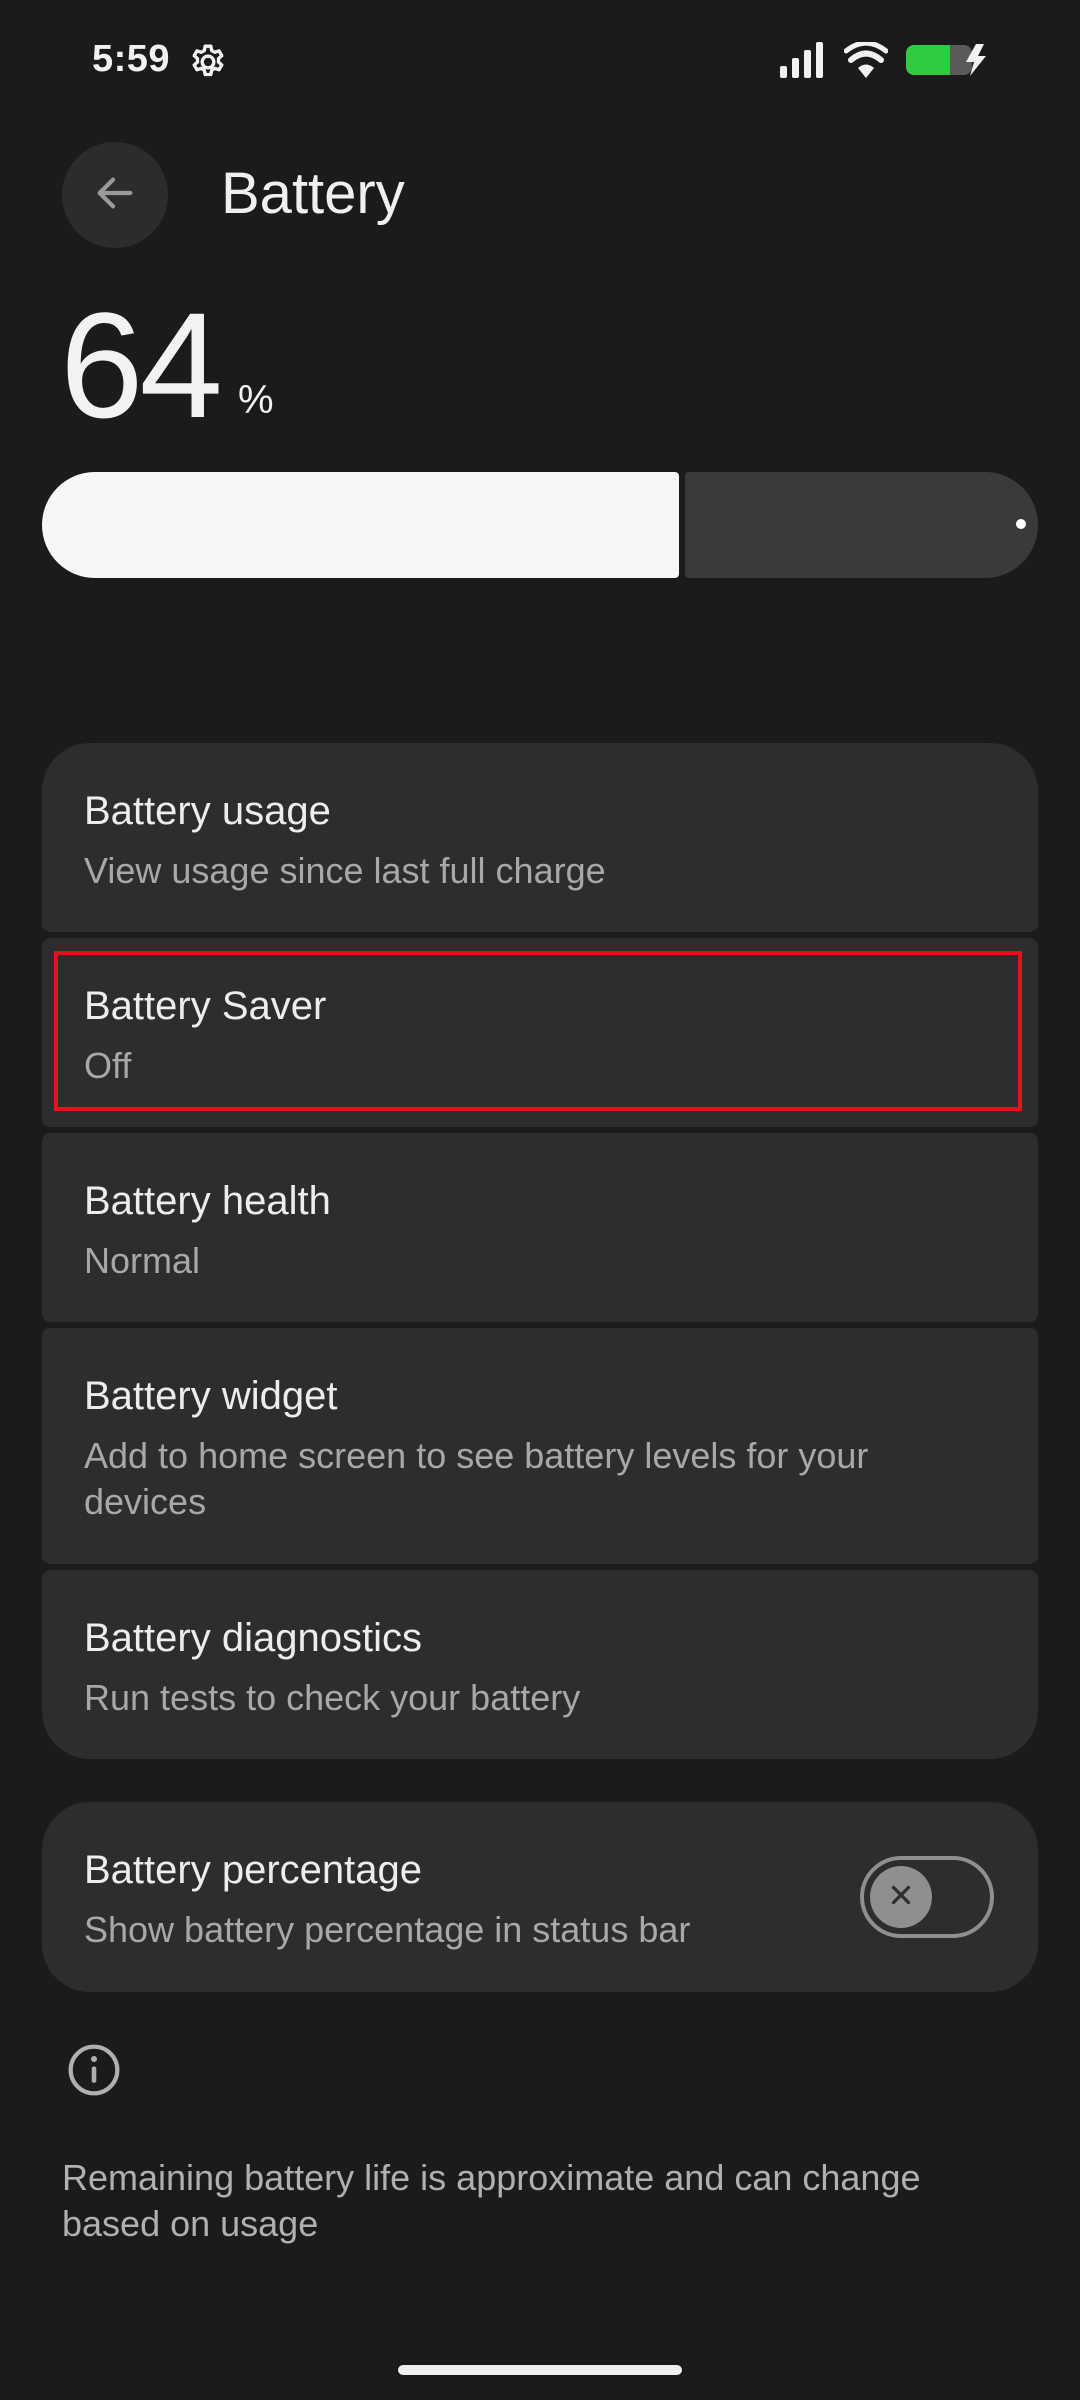  I want to click on close-icon, so click(901, 1897).